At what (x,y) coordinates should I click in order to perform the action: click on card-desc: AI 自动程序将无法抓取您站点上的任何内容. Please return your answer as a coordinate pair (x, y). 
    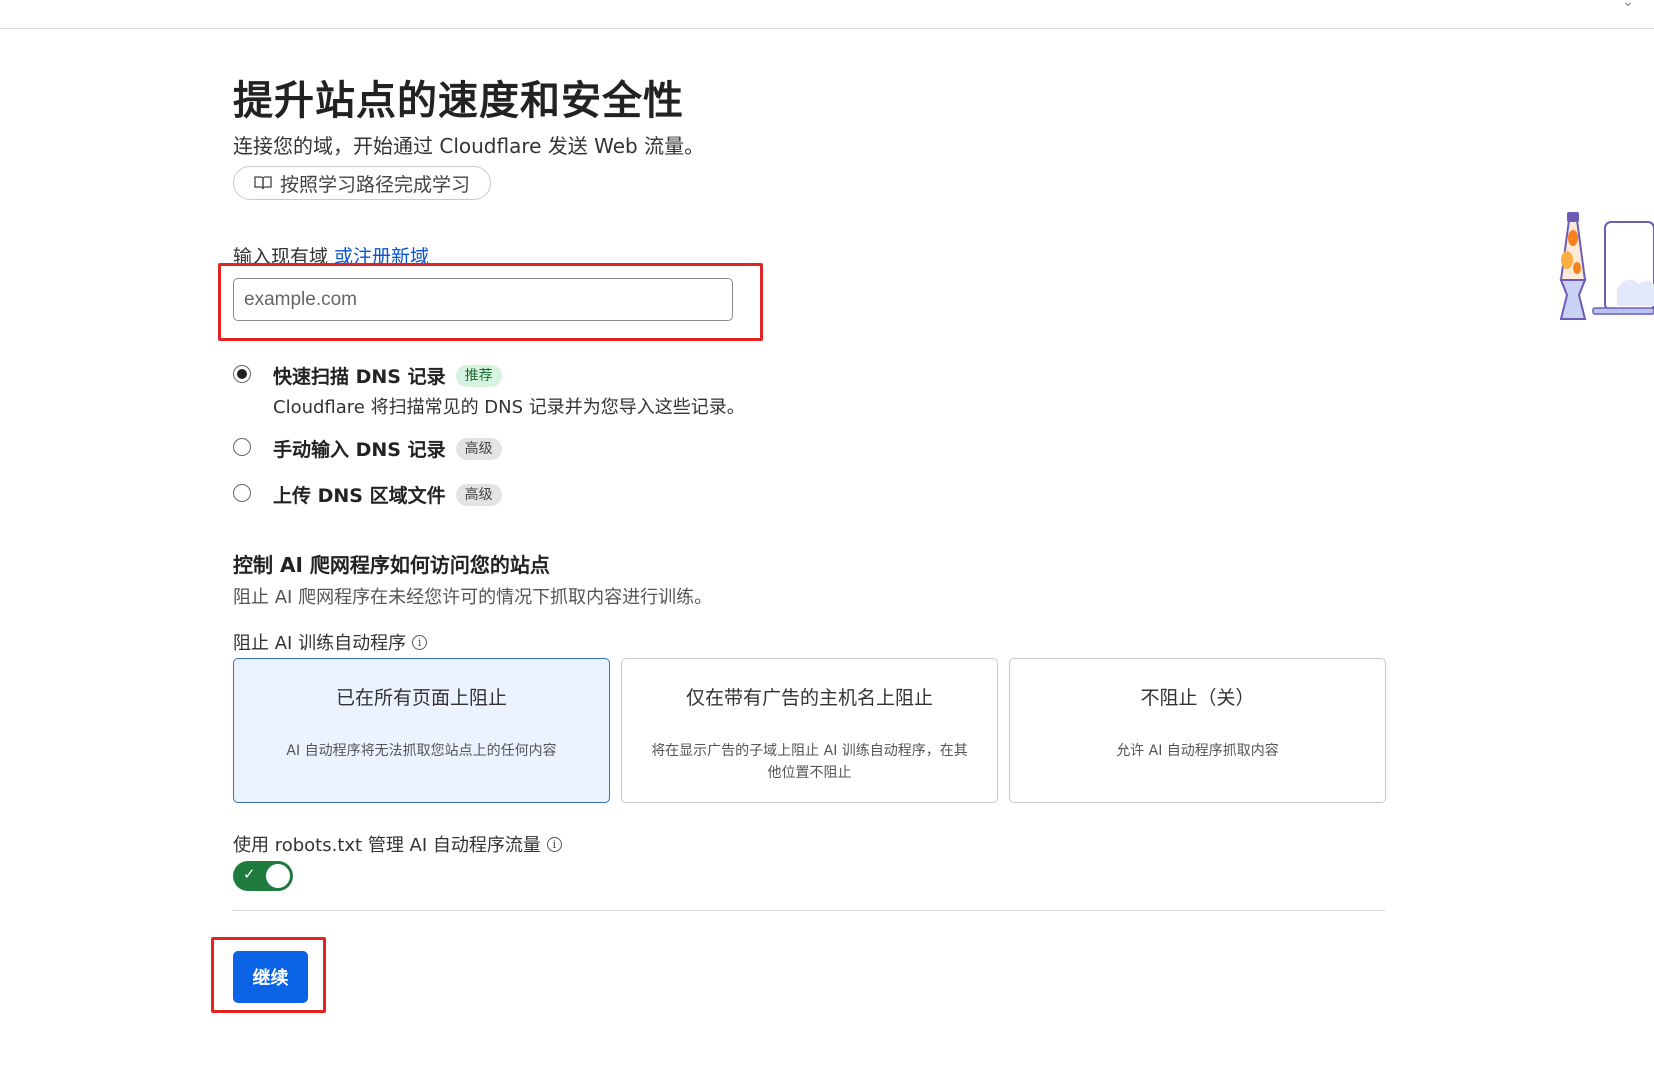
    Looking at the image, I should click on (421, 751).